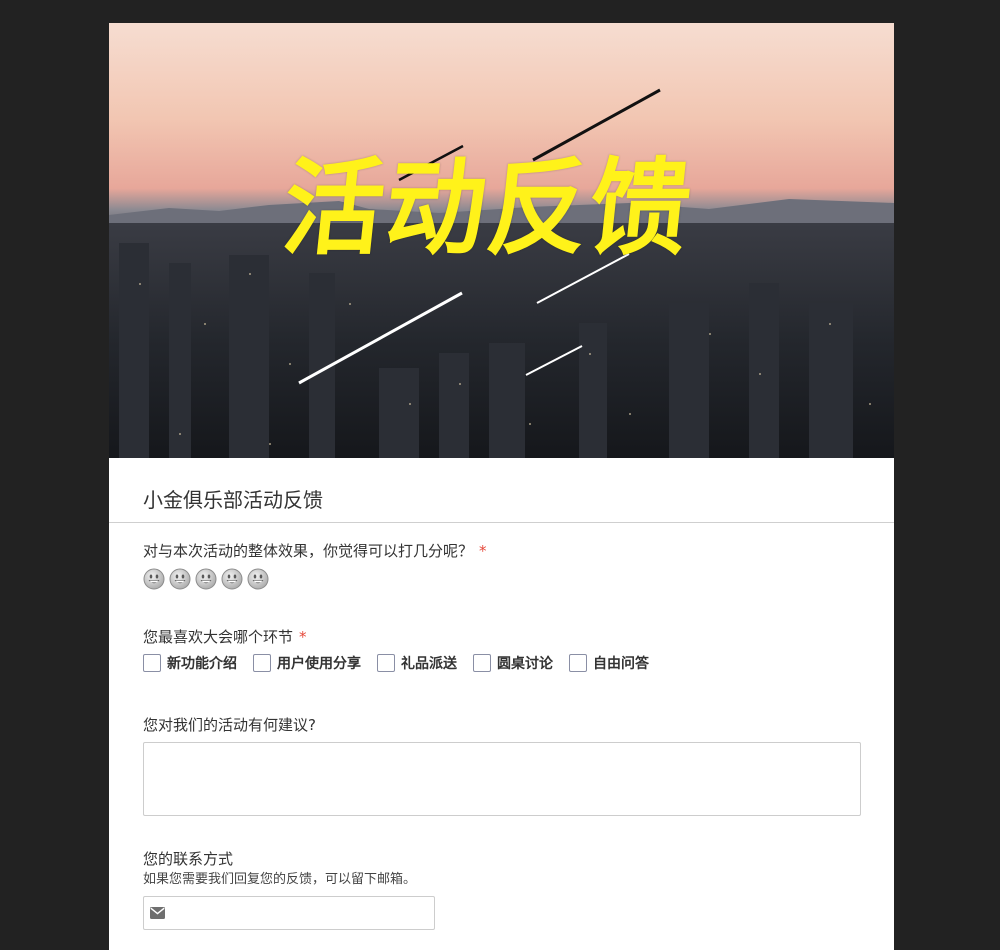 Image resolution: width=1000 pixels, height=950 pixels. Describe the element at coordinates (502, 779) in the screenshot. I see `suggestions-textarea` at that location.